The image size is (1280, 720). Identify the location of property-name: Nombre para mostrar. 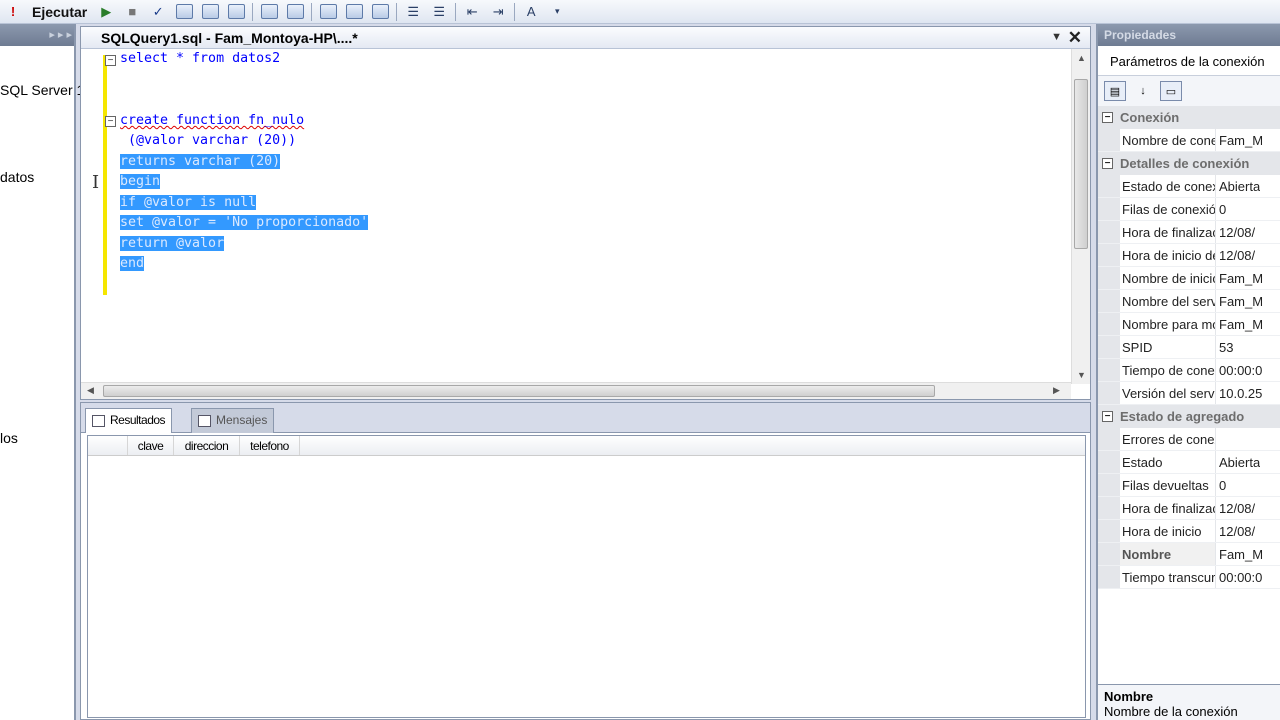
(1157, 324).